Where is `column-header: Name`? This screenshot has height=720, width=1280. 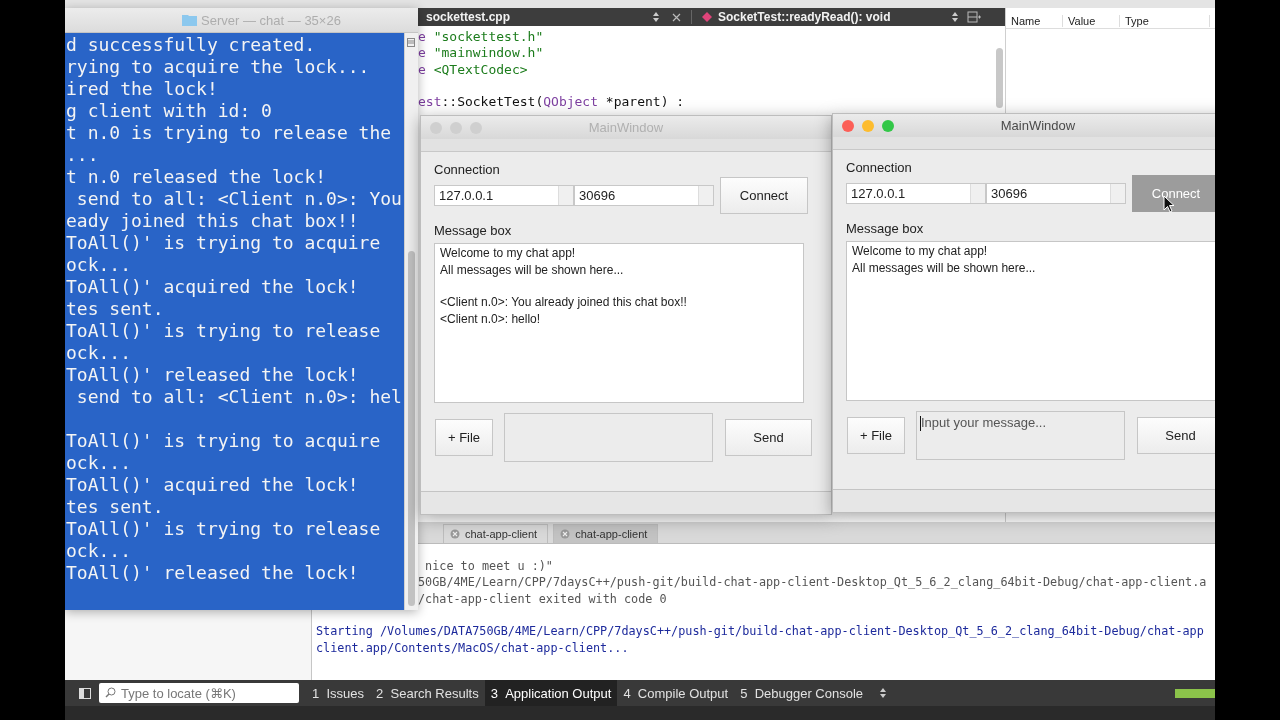
column-header: Name is located at coordinates (1034, 21).